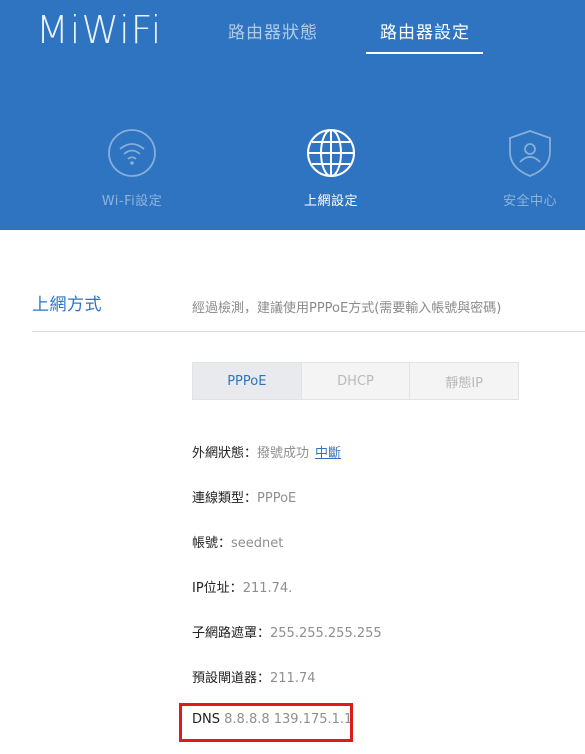 The image size is (585, 754). What do you see at coordinates (231, 633) in the screenshot?
I see `subnet-label: 子網路遮罩：` at bounding box center [231, 633].